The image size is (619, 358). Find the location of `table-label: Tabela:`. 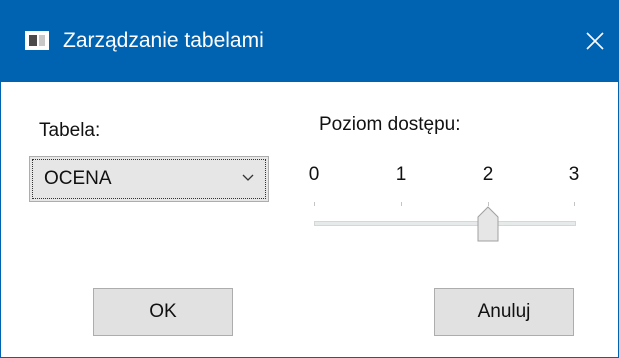

table-label: Tabela: is located at coordinates (70, 130).